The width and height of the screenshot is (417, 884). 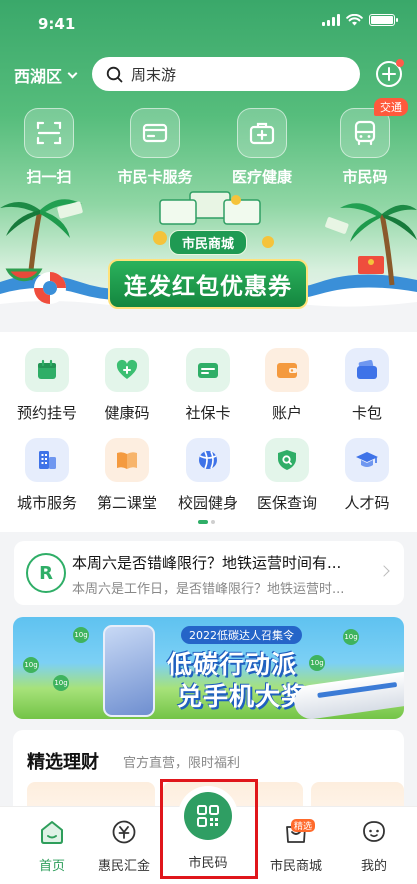 I want to click on service-health-code: 健康码, so click(x=127, y=385).